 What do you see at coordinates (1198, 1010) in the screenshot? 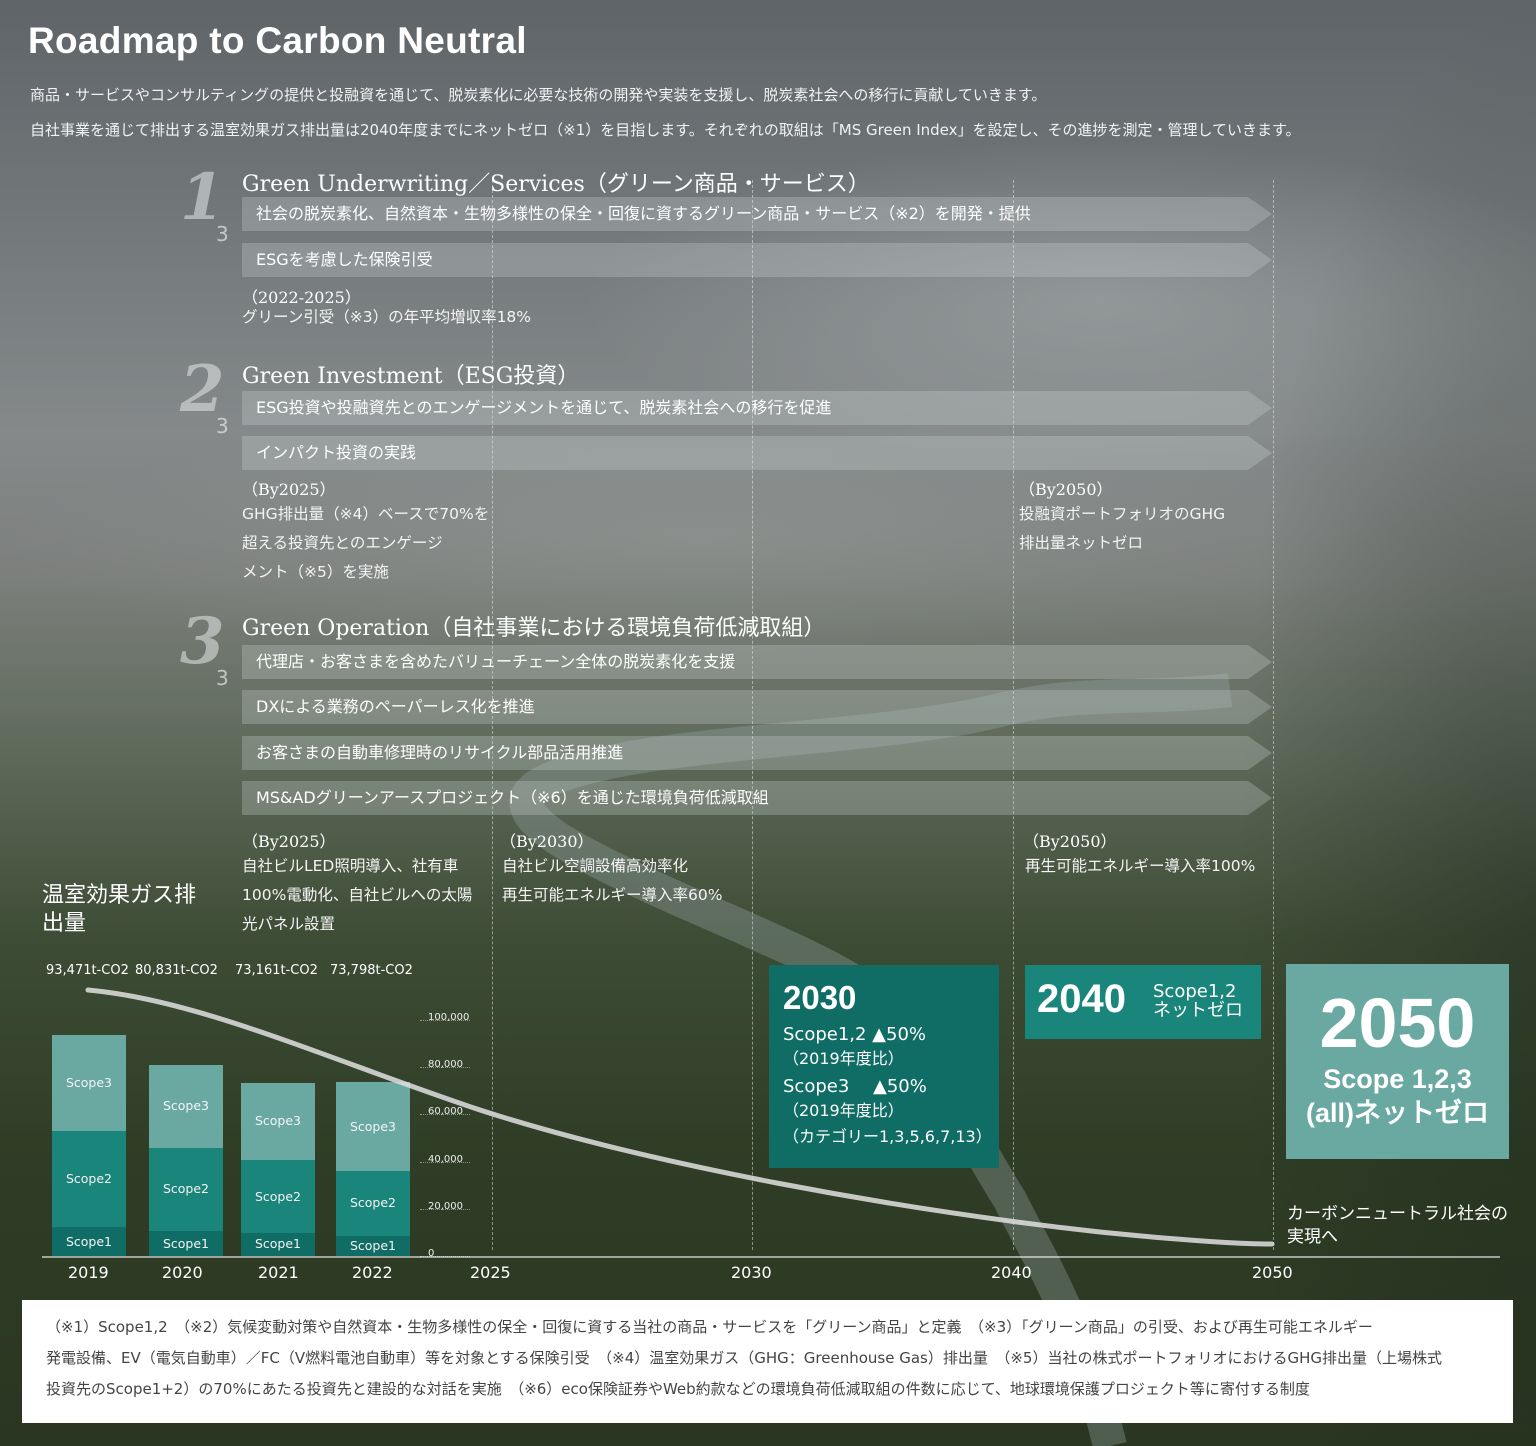
I see `target-2040-line-2: ネットゼロ` at bounding box center [1198, 1010].